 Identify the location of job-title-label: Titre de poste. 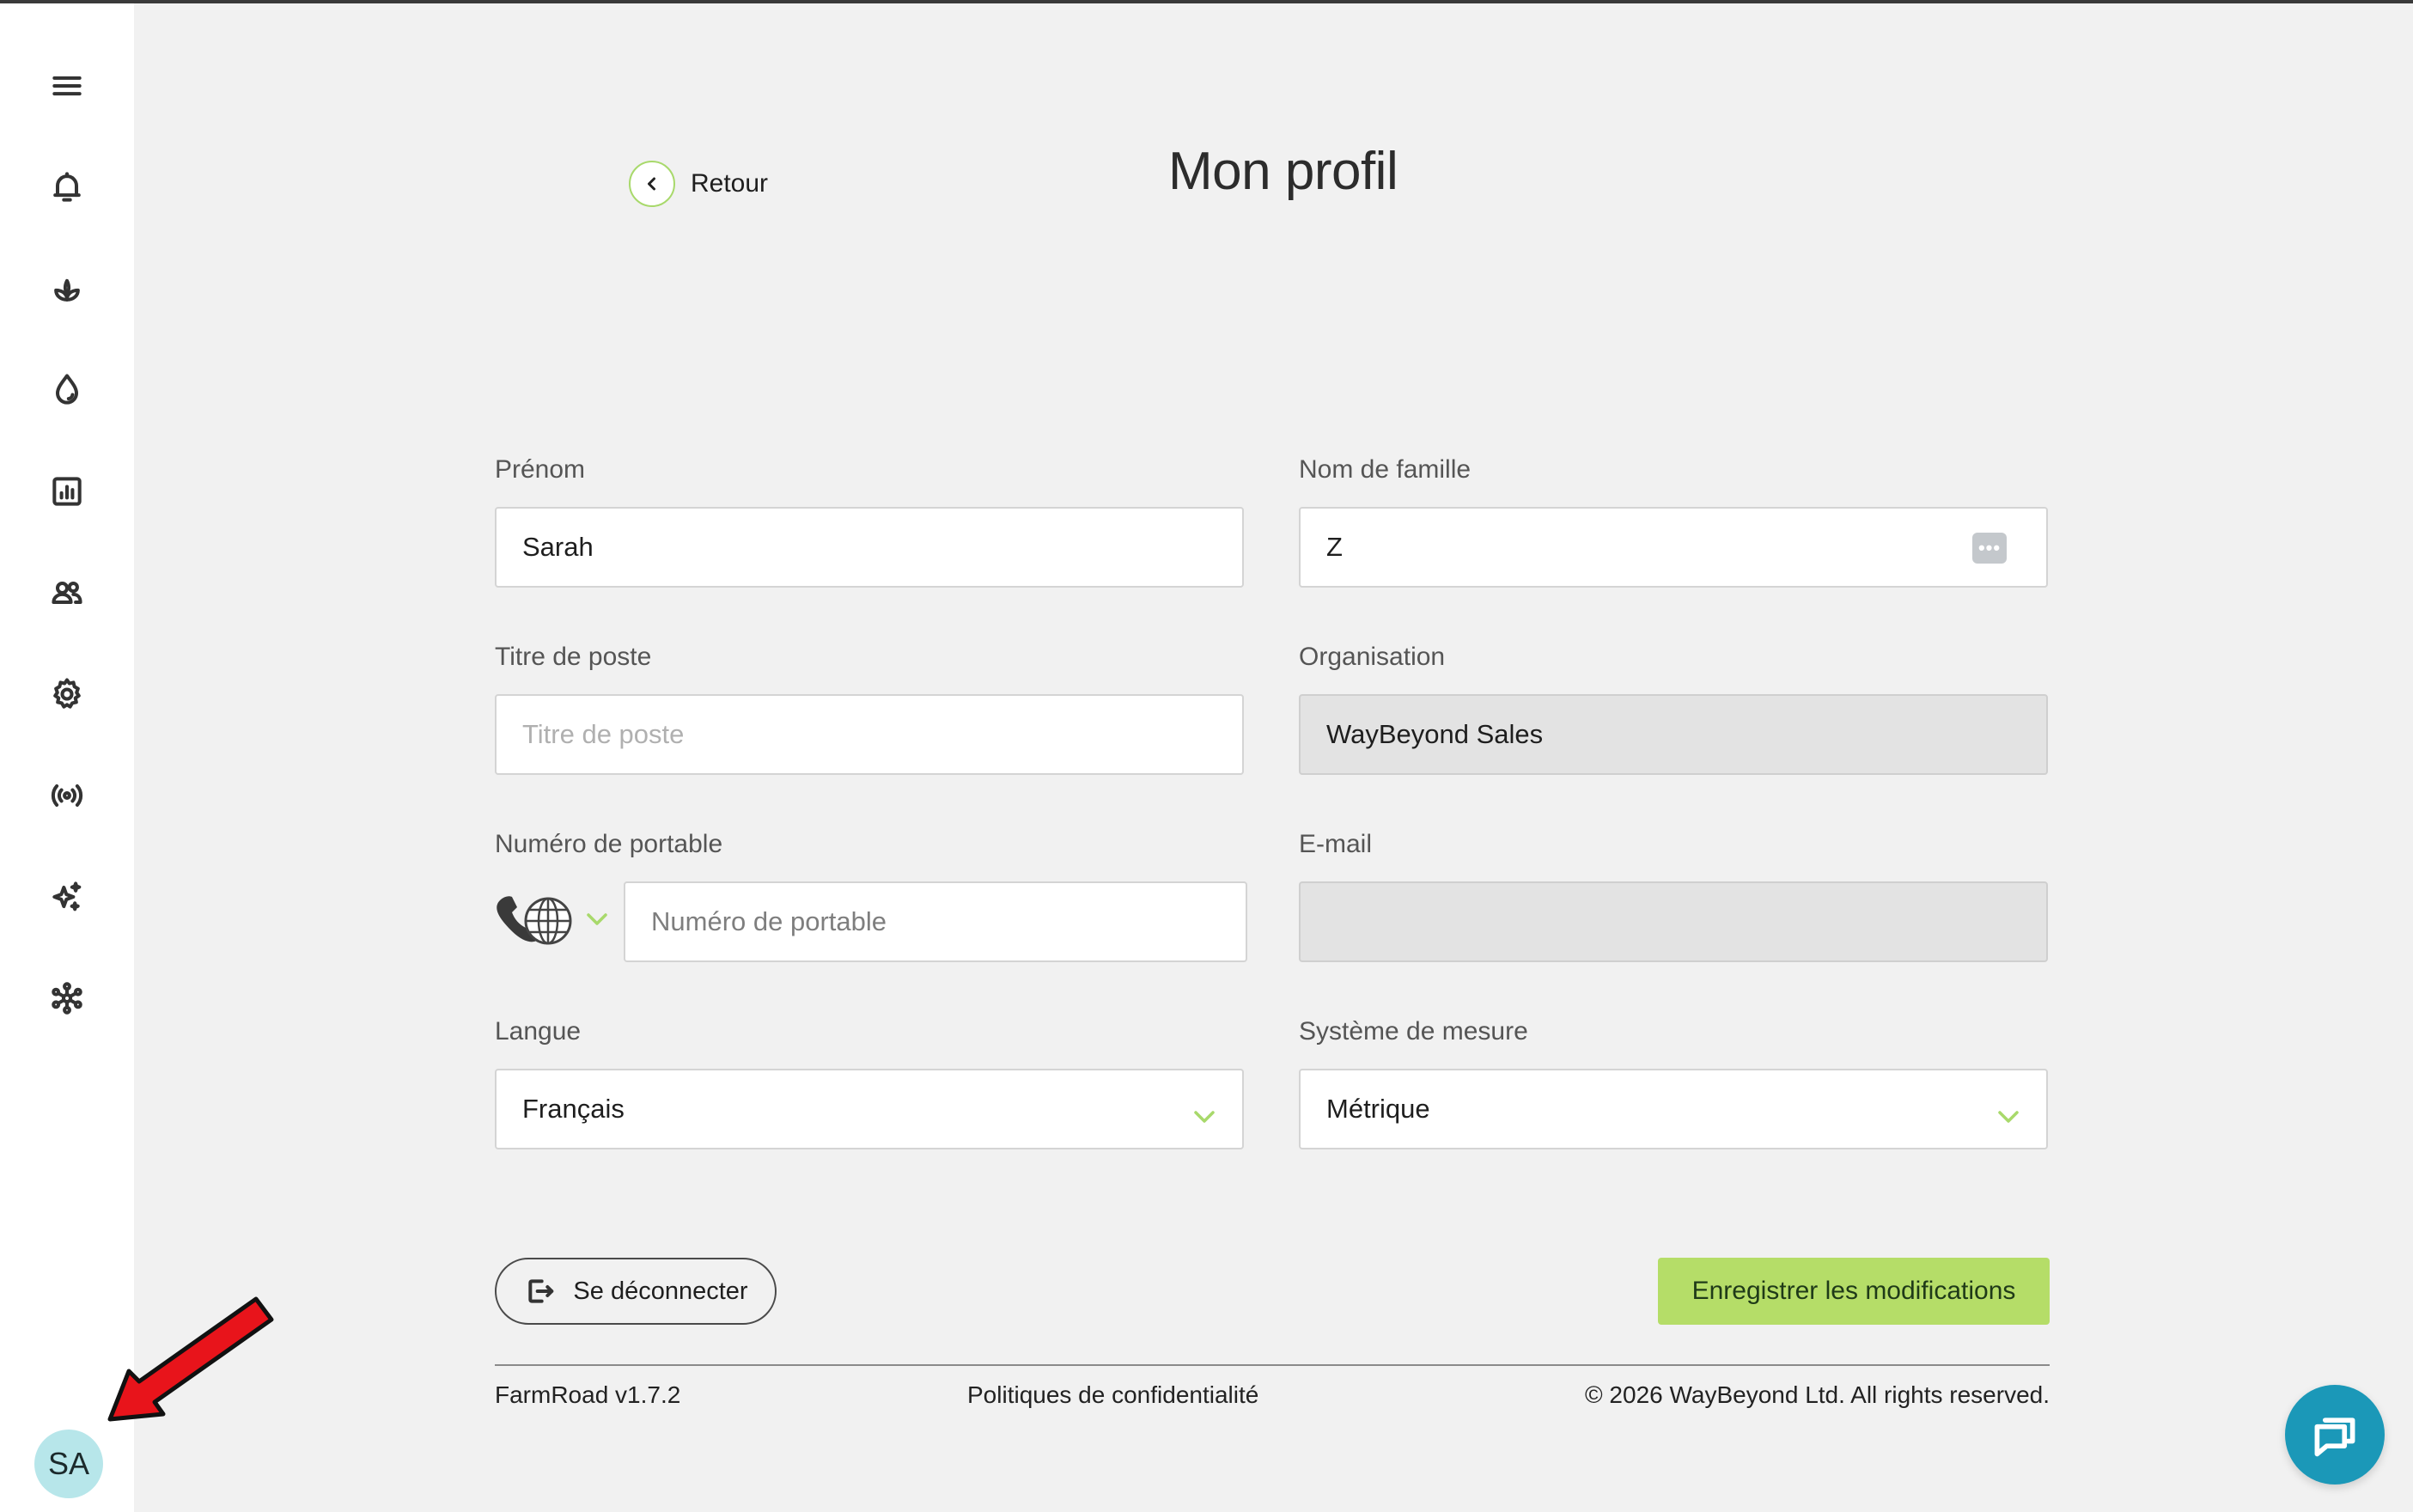
(574, 657).